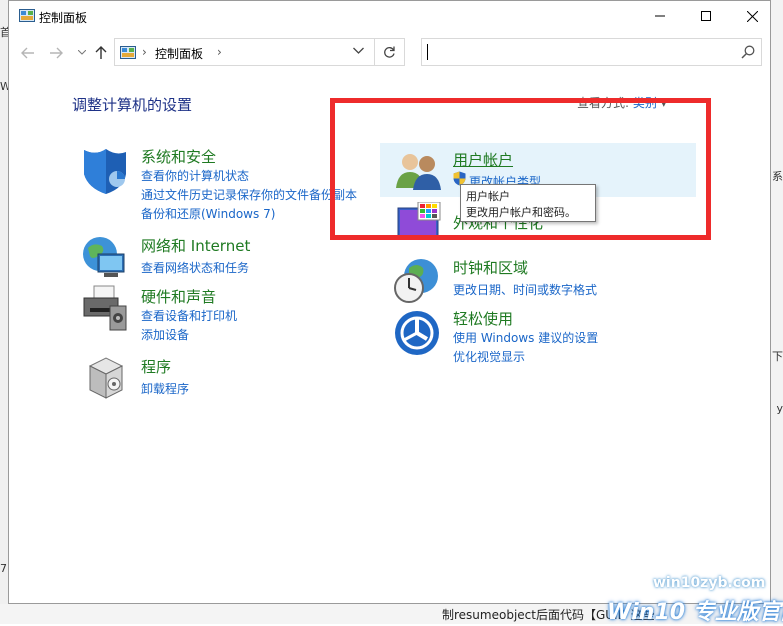 The height and width of the screenshot is (626, 783). Describe the element at coordinates (483, 318) in the screenshot. I see `category-title: 轻松使用` at that location.